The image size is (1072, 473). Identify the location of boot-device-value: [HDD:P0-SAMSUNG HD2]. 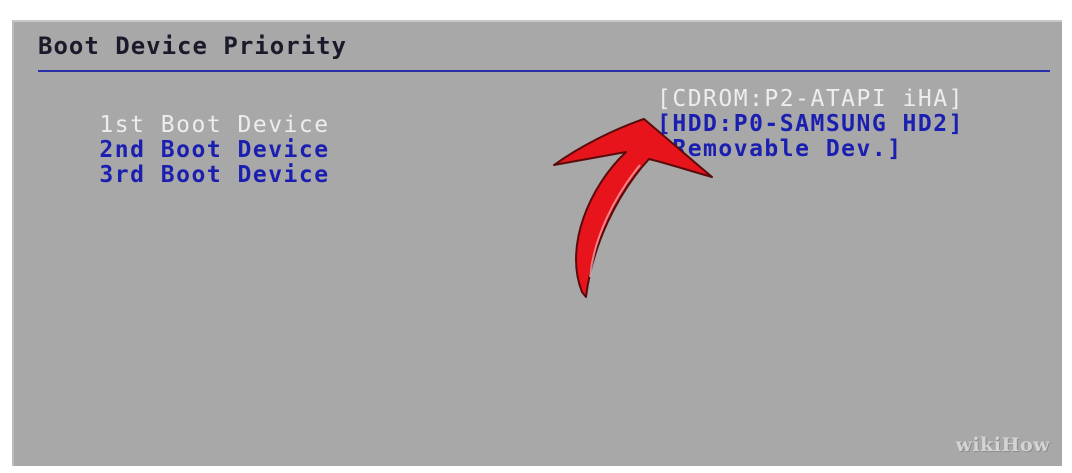
(810, 124).